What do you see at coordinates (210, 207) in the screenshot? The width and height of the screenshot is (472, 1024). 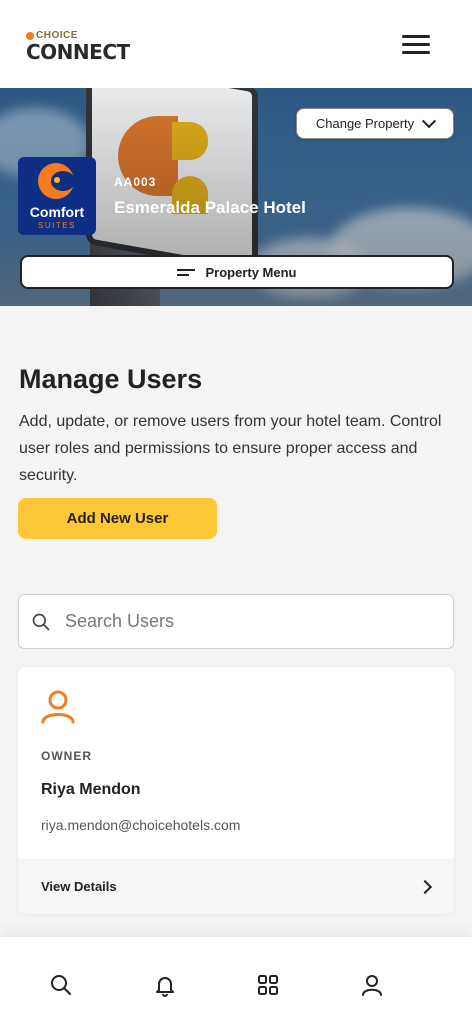 I see `property-name: Esmeralda Palace Hotel` at bounding box center [210, 207].